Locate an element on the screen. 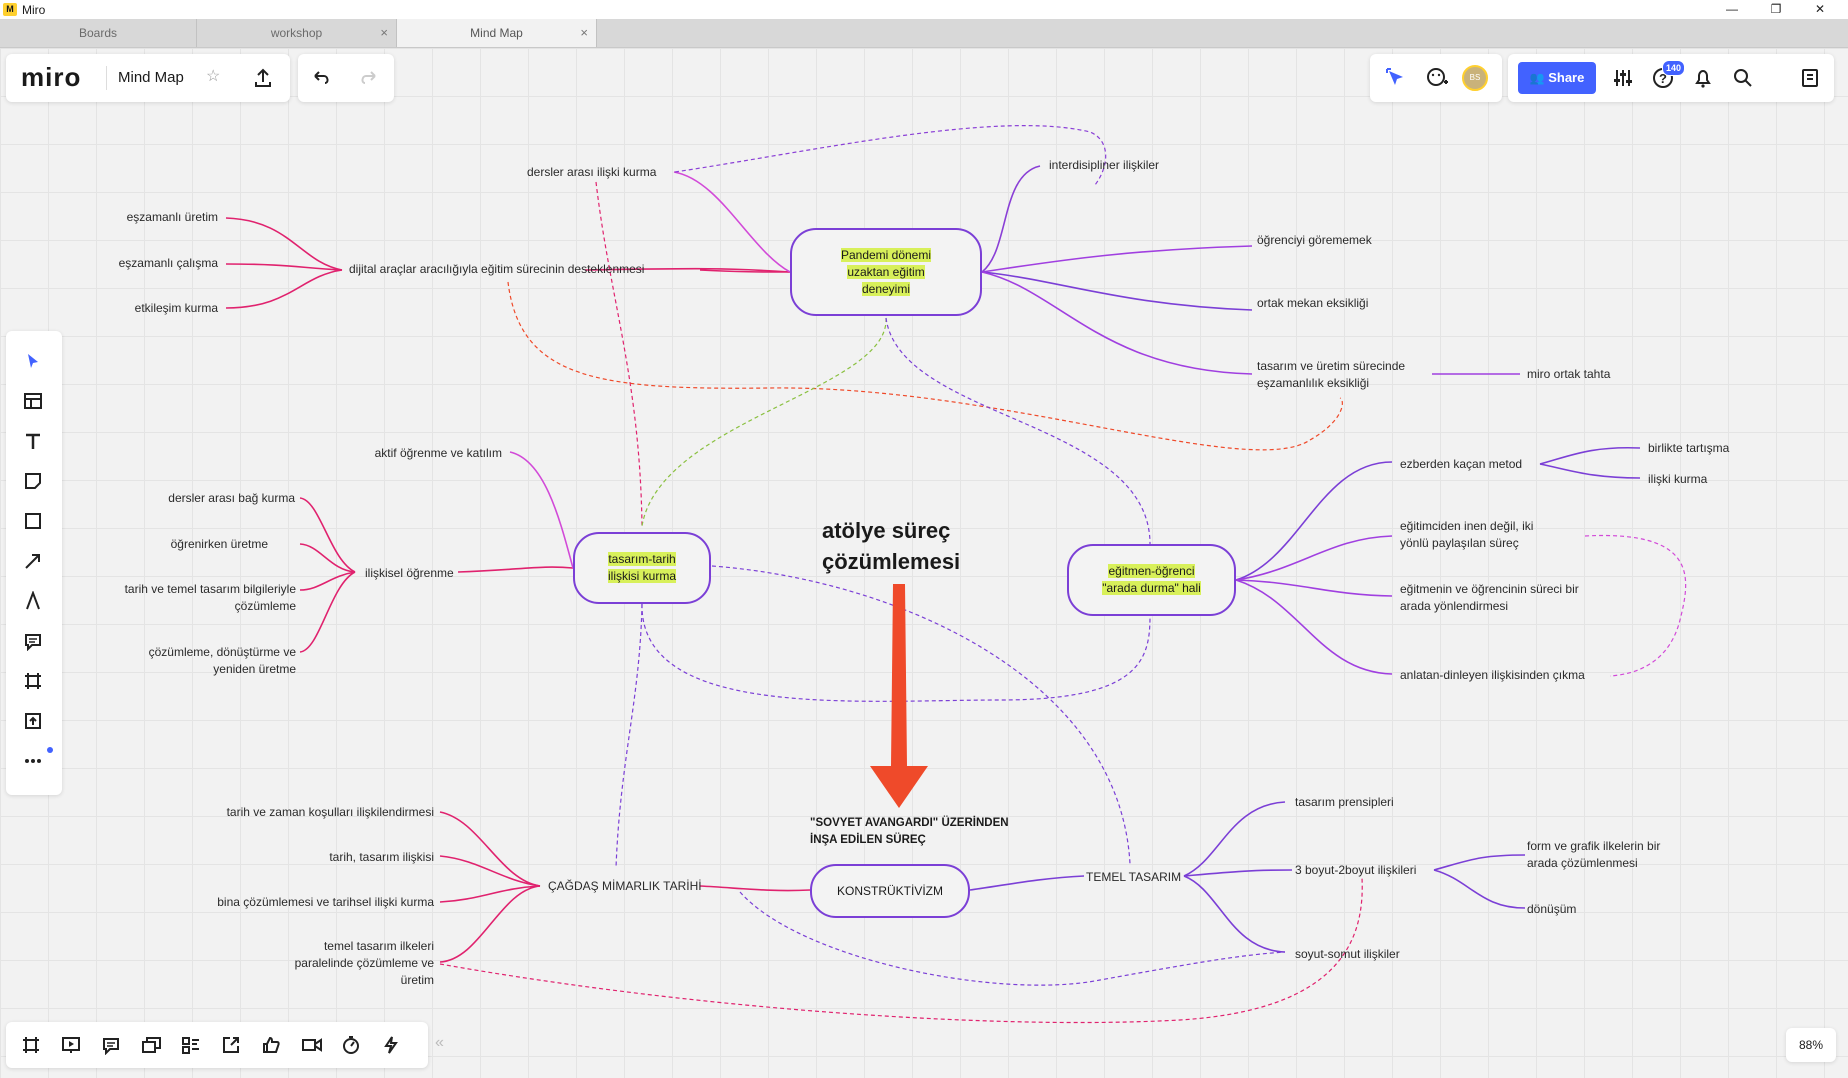 The height and width of the screenshot is (1078, 1848). kanban-icon is located at coordinates (191, 1045).